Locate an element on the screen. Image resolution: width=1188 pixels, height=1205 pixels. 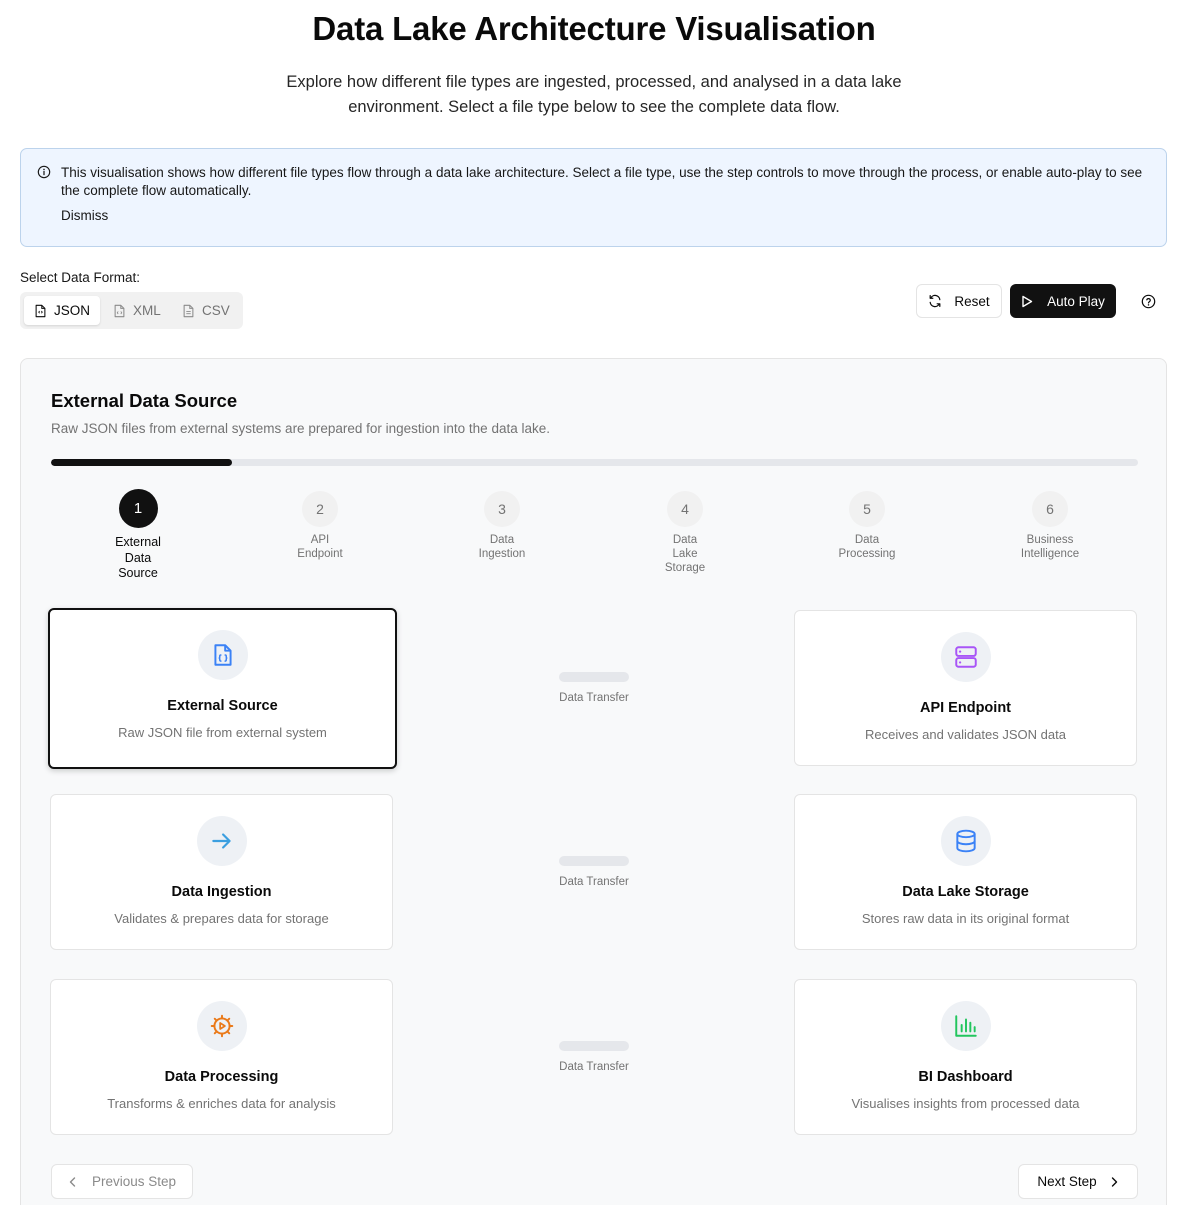
card-description: Visualises insights from processed data is located at coordinates (965, 1103).